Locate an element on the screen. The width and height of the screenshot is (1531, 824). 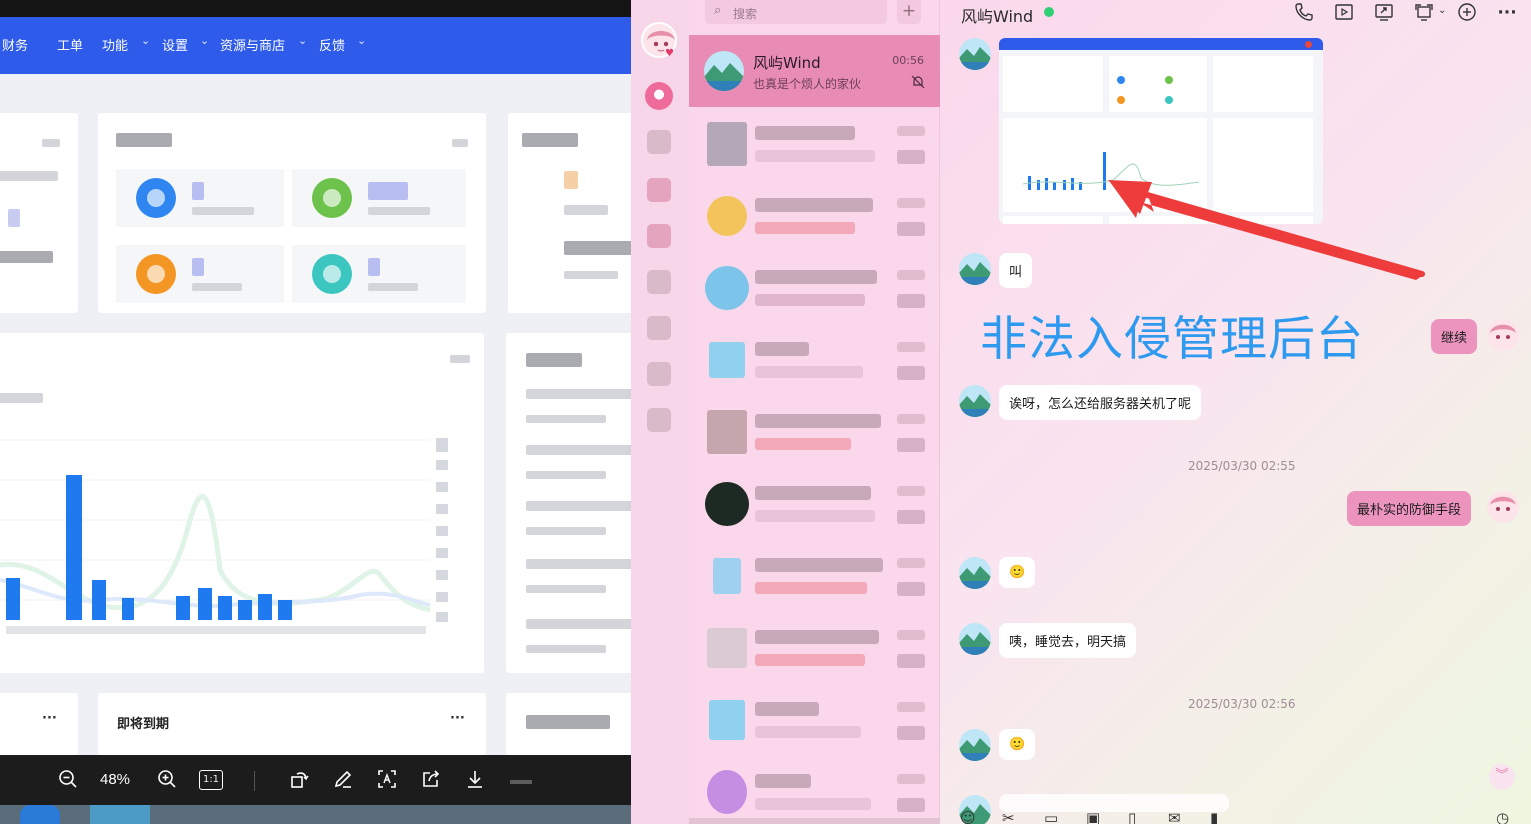
nav-item-features: 功能 is located at coordinates (115, 44).